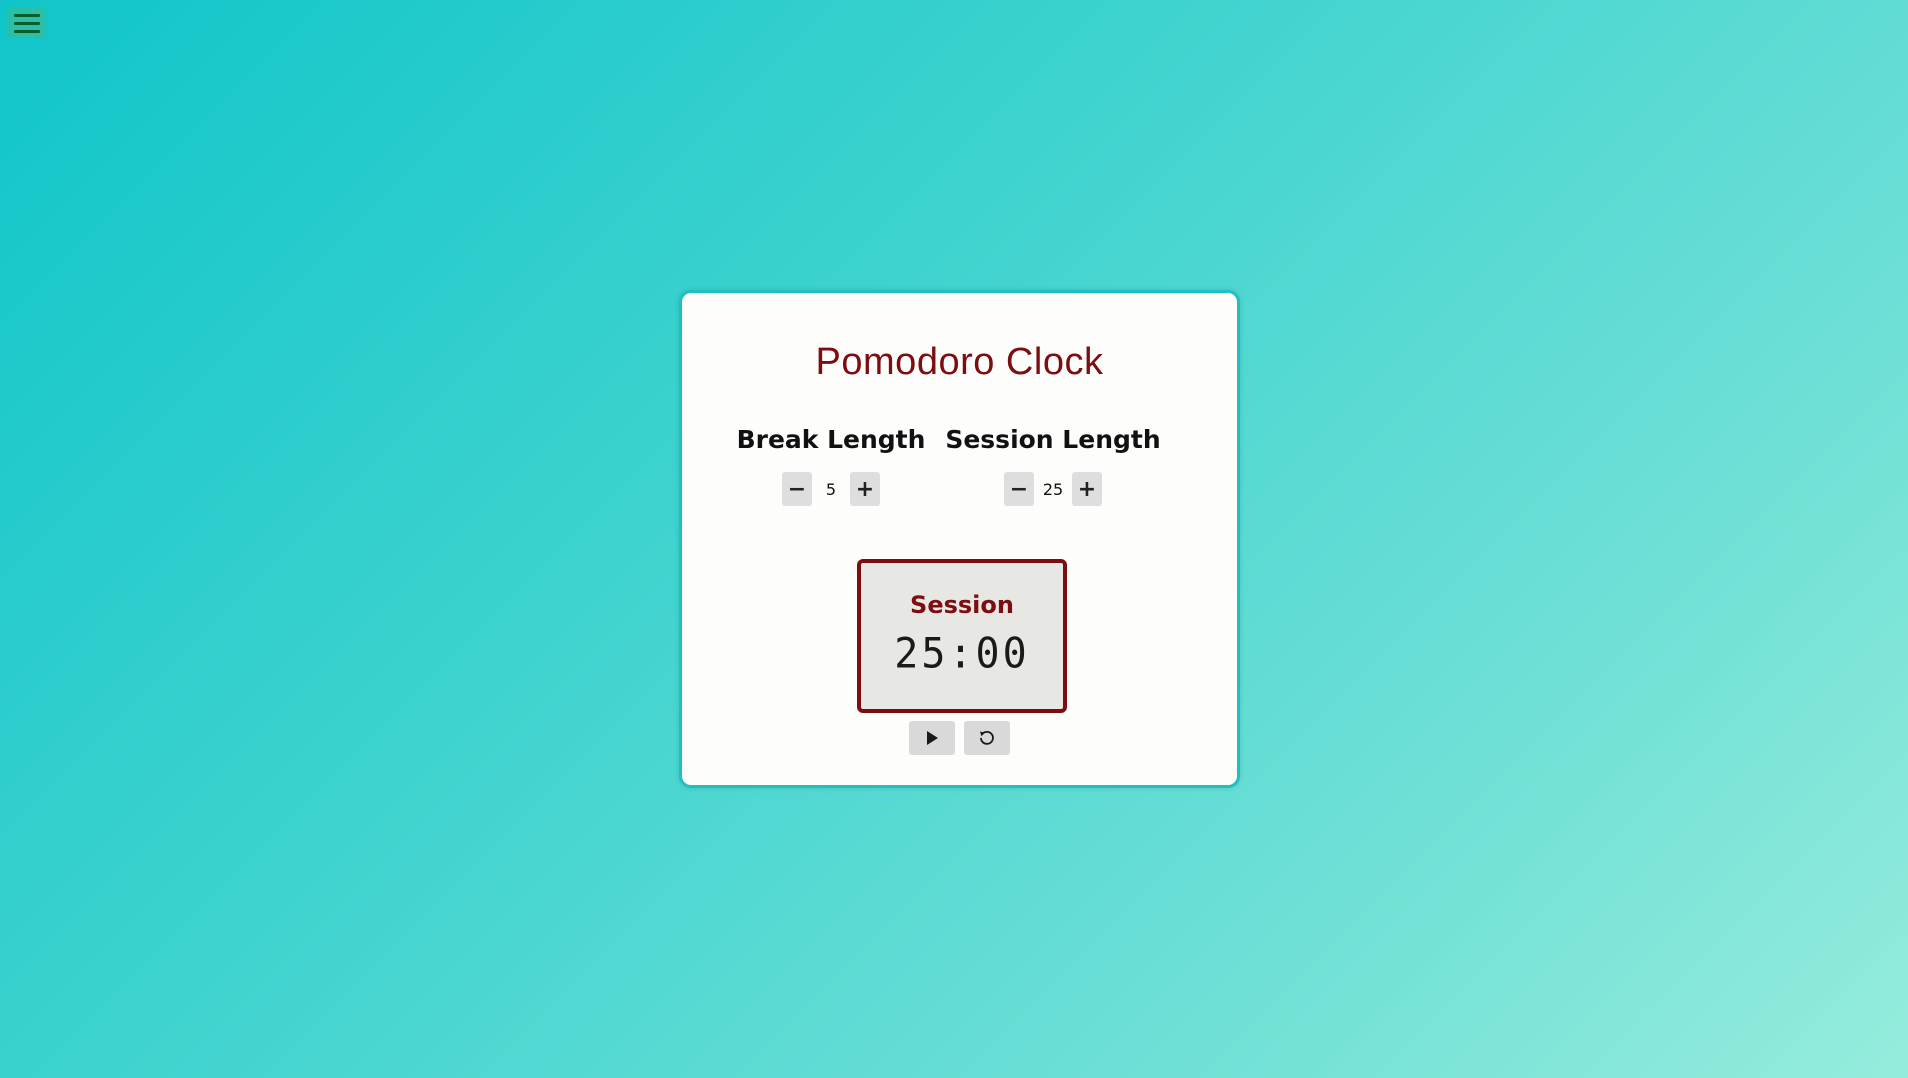 The height and width of the screenshot is (1078, 1908). I want to click on session-increment-button: +, so click(1087, 489).